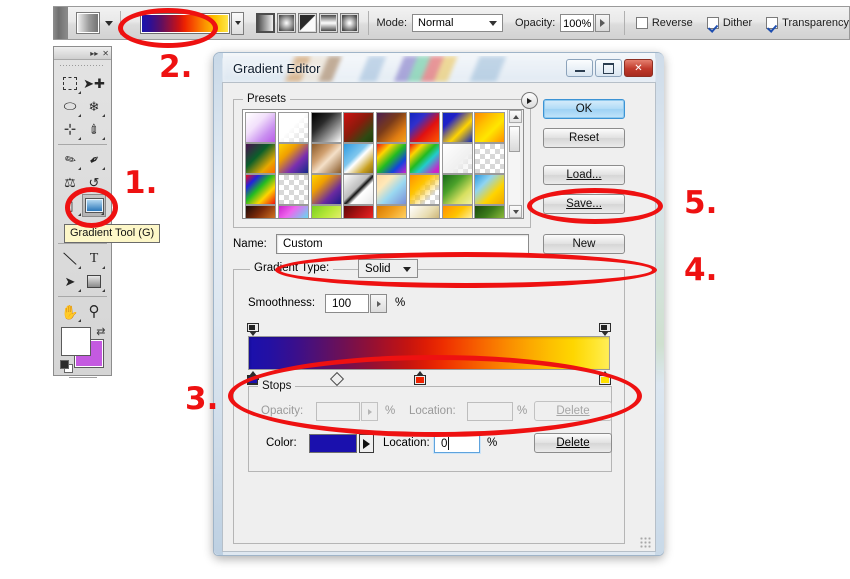 The height and width of the screenshot is (579, 850). I want to click on gradient-picker-chevron-down-icon, so click(237, 23).